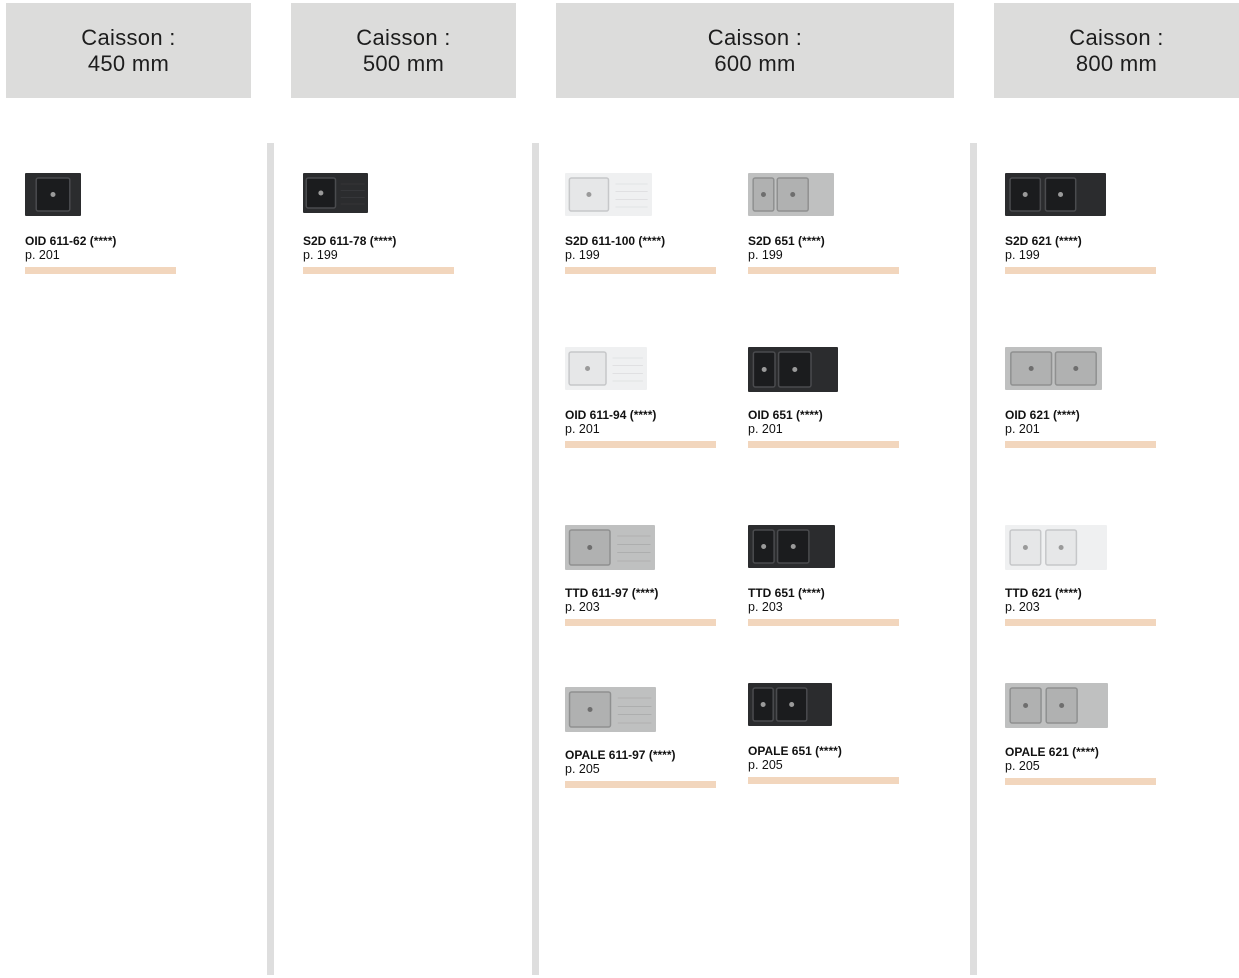  What do you see at coordinates (645, 398) in the screenshot?
I see `product-card: OID 611-94 (****) p. 201` at bounding box center [645, 398].